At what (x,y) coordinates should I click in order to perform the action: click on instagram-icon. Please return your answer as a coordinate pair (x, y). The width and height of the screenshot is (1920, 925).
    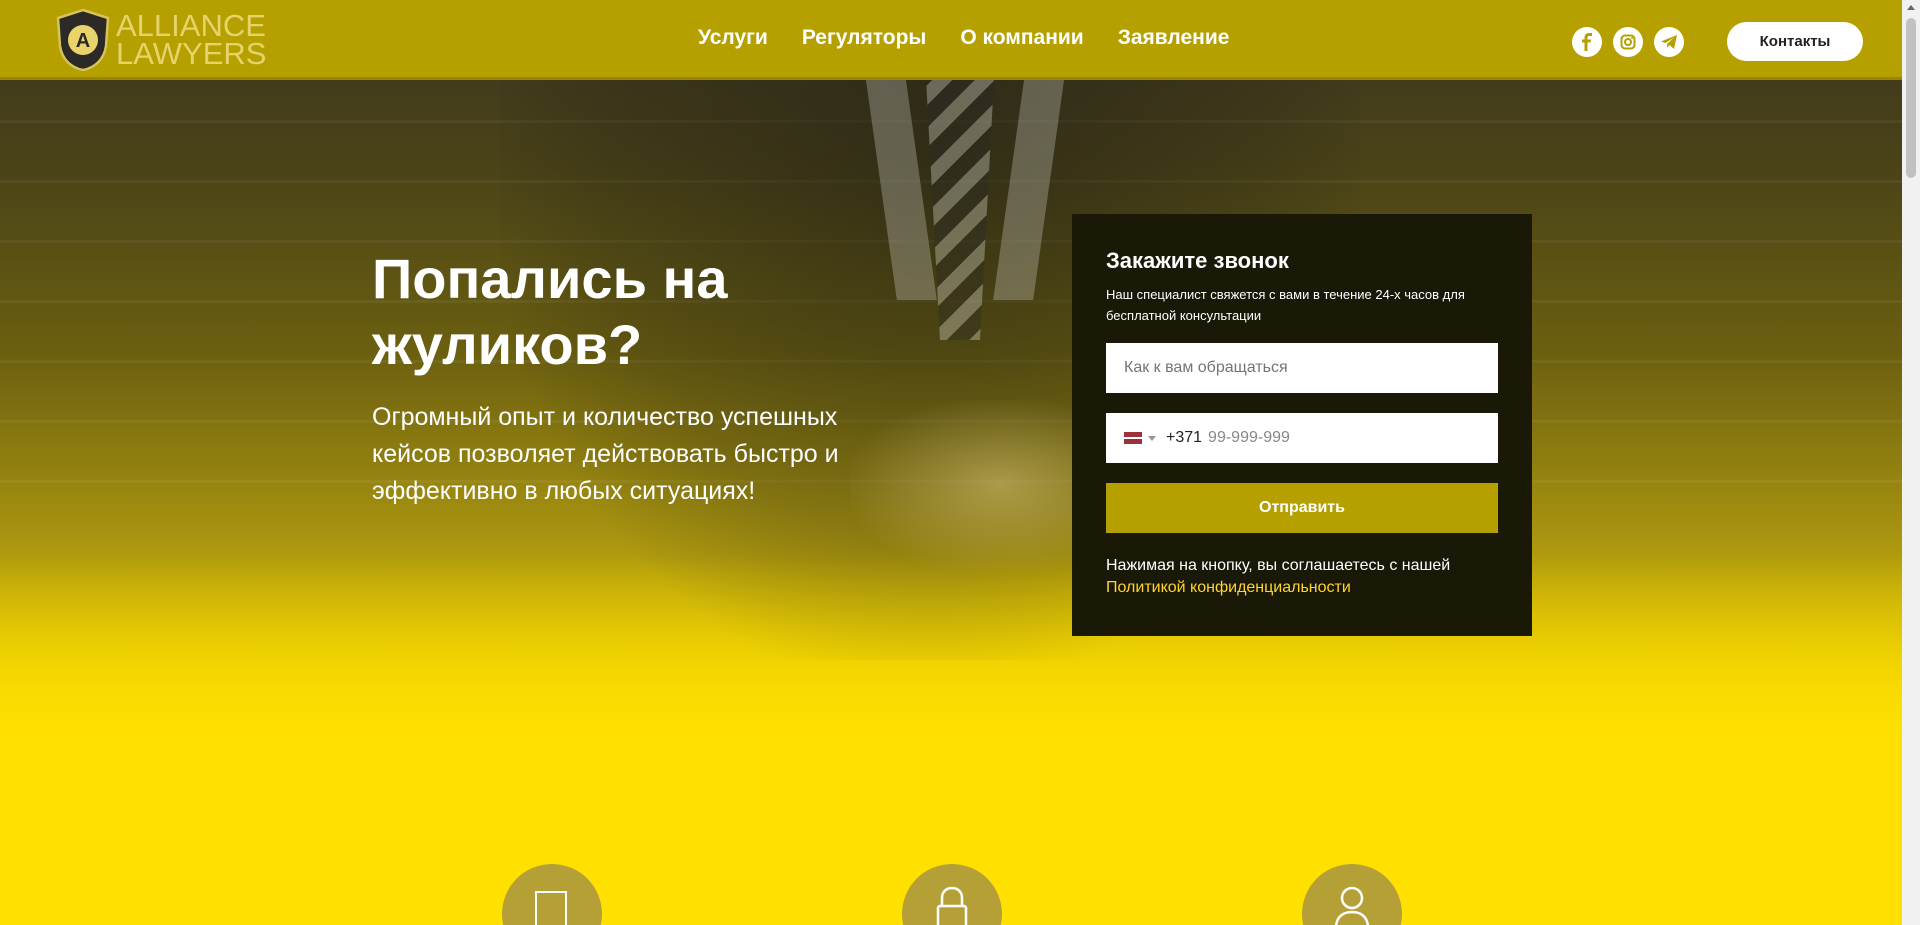
    Looking at the image, I should click on (1628, 42).